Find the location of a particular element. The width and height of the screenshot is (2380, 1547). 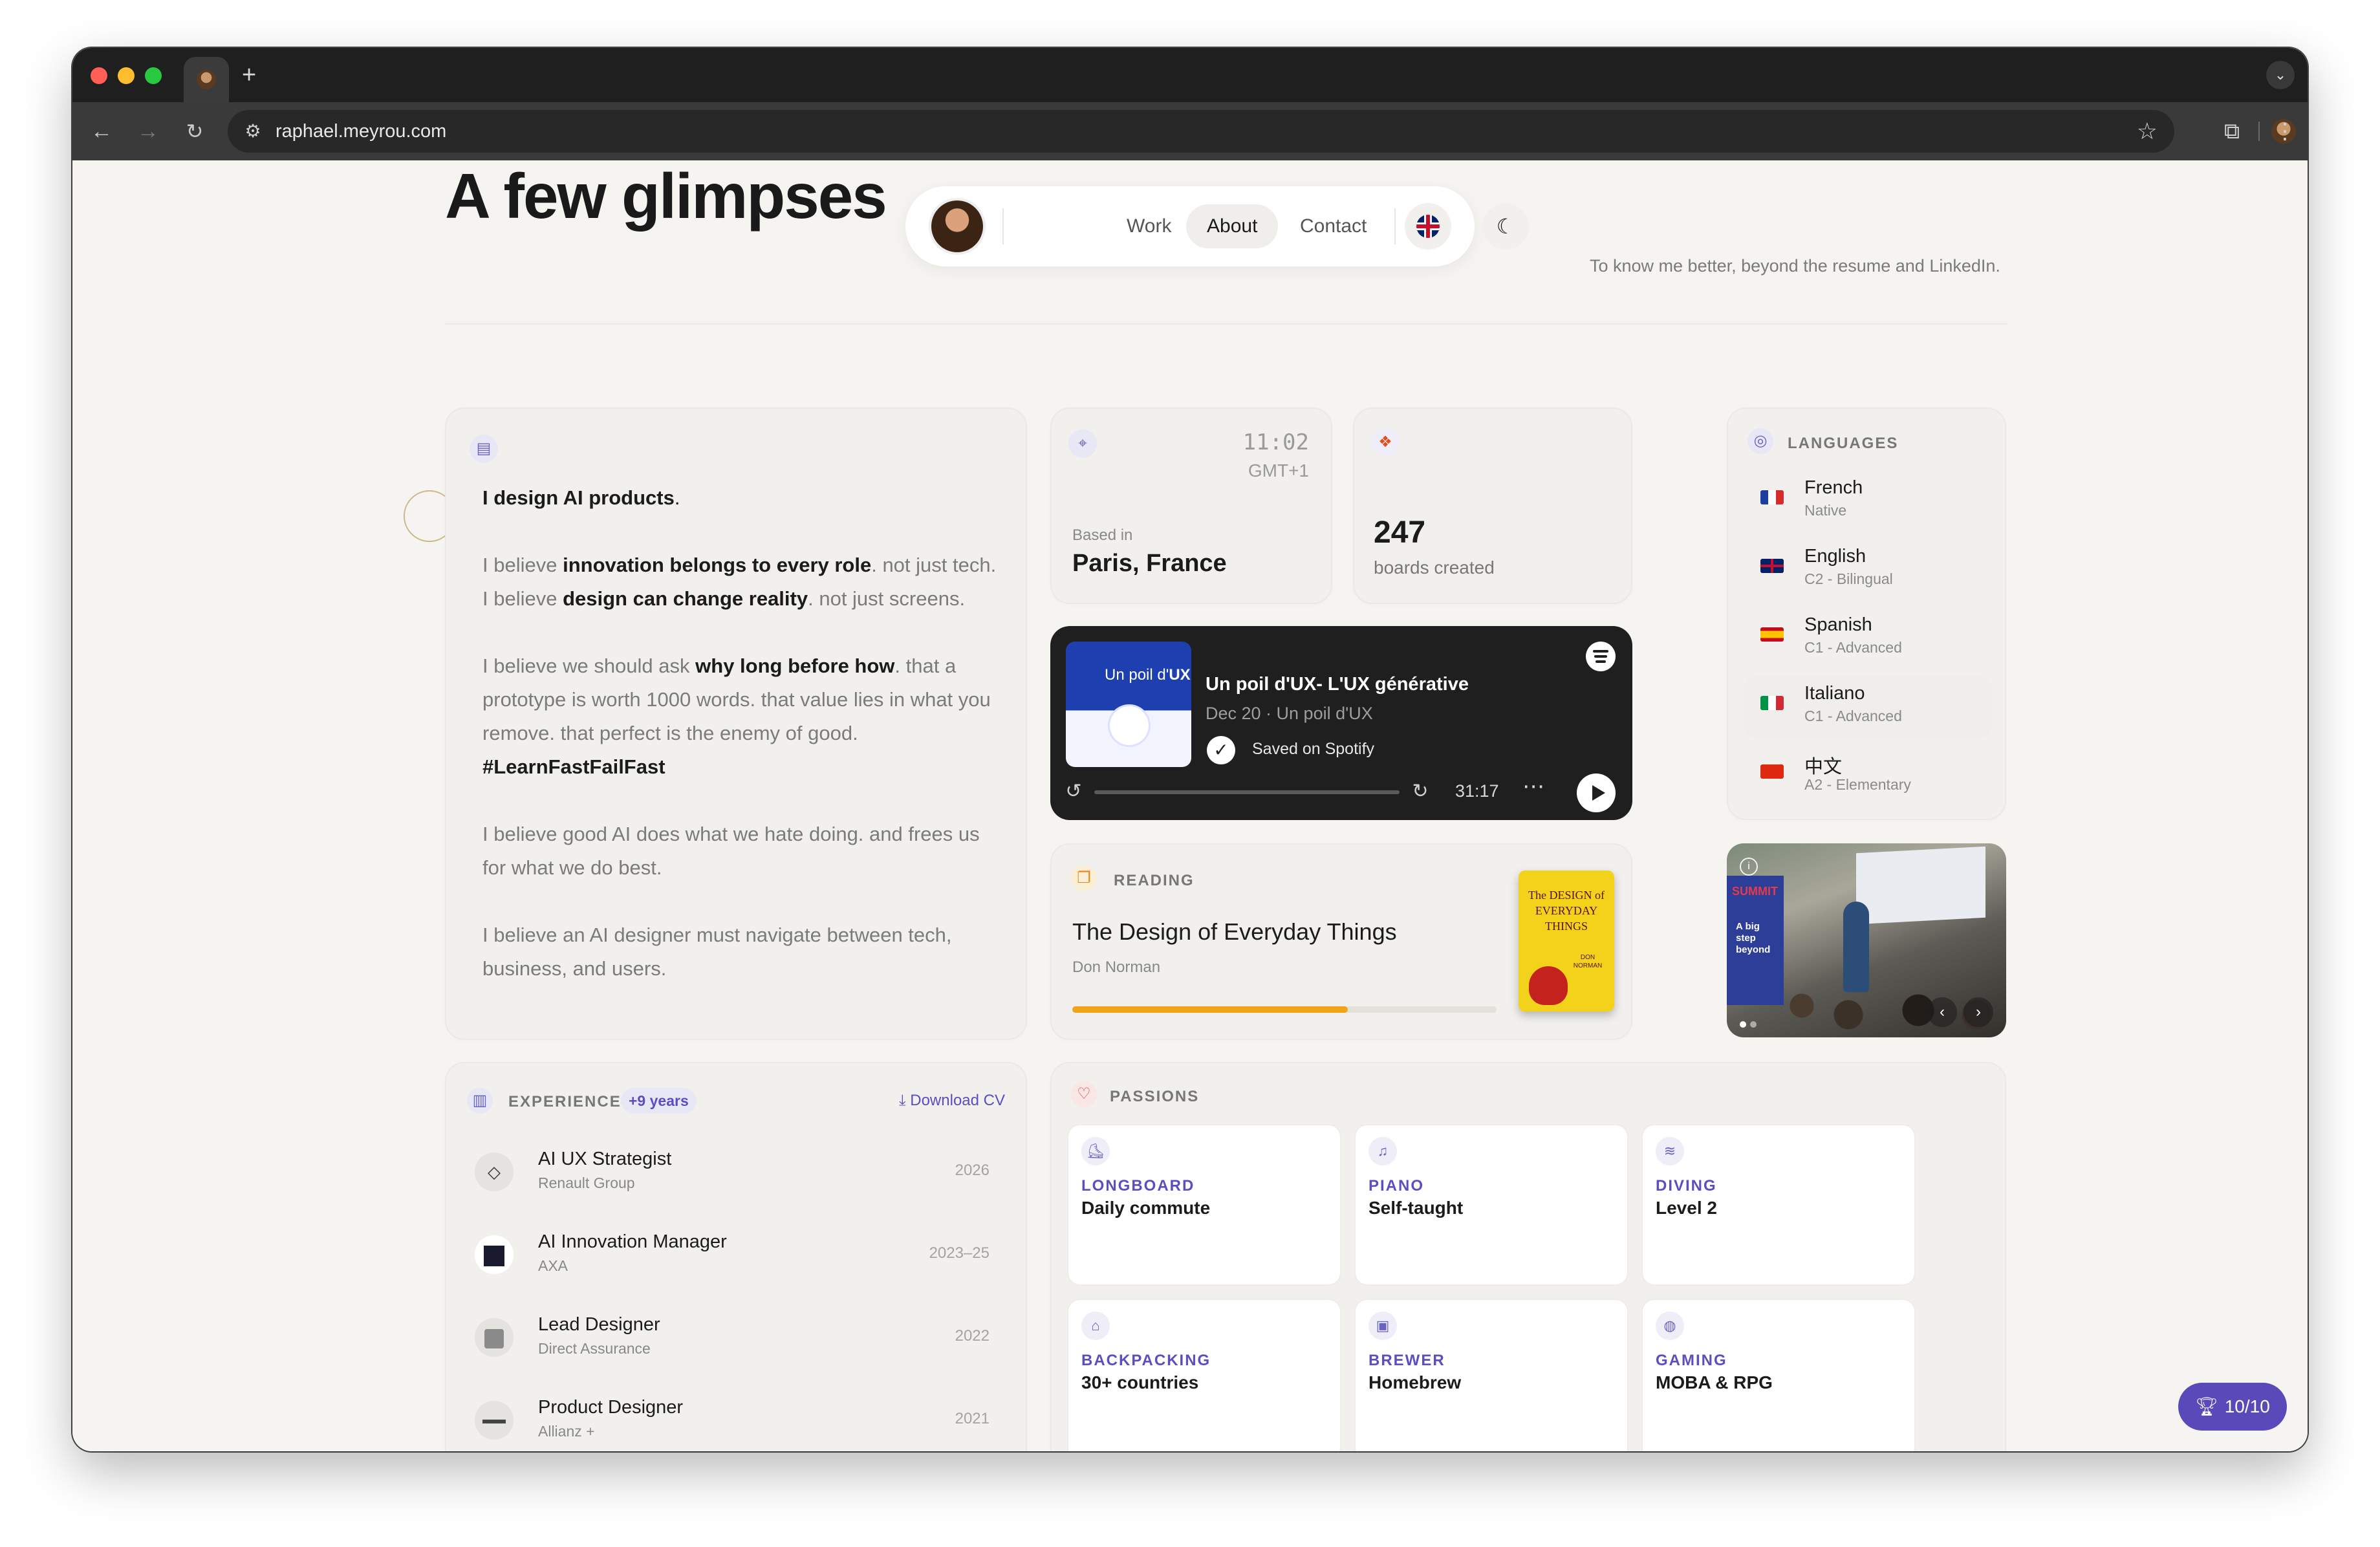

experience-item: Lead Designer Direct Assurance 2022 is located at coordinates (733, 1340).